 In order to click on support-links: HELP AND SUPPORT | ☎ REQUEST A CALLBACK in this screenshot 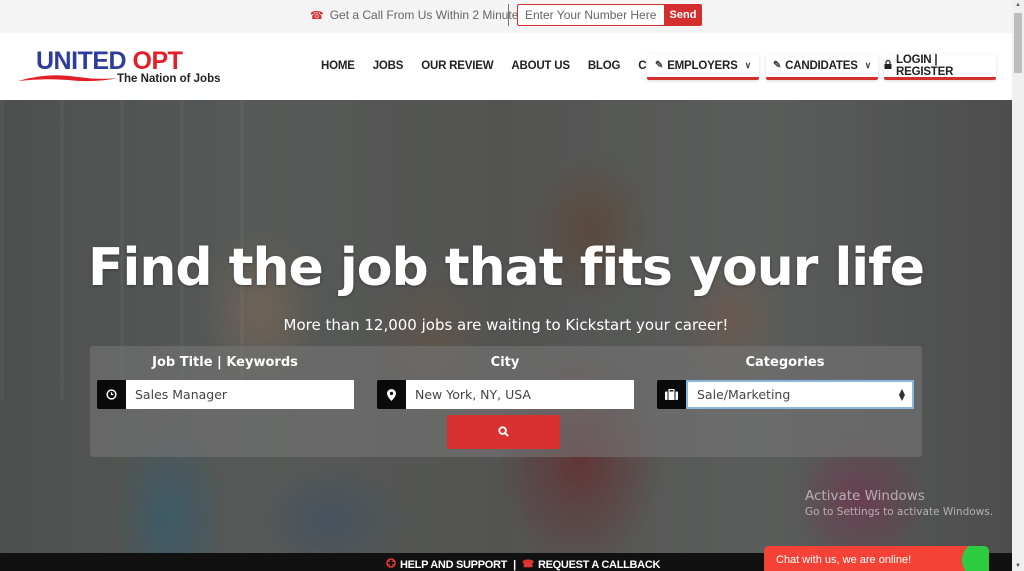, I will do `click(523, 564)`.